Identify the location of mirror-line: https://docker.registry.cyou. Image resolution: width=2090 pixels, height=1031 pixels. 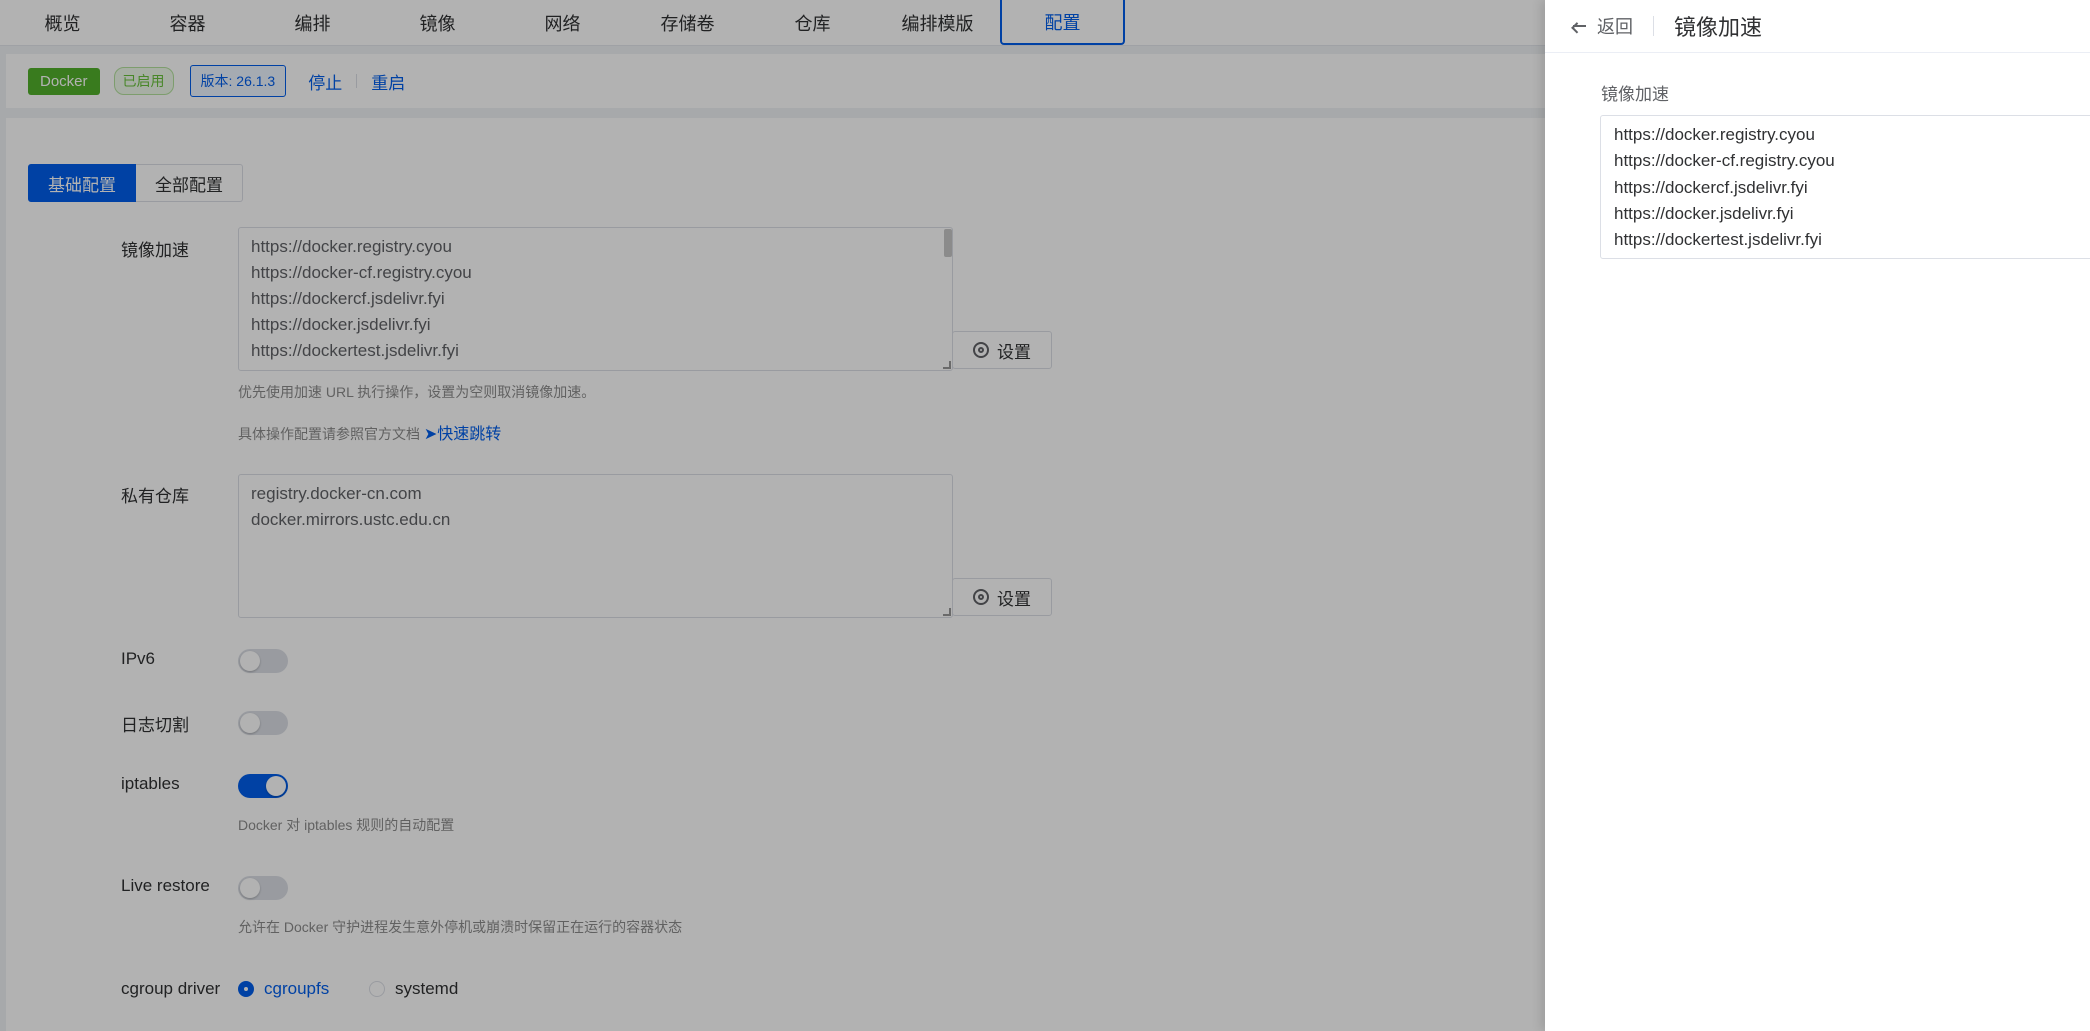
(1714, 134).